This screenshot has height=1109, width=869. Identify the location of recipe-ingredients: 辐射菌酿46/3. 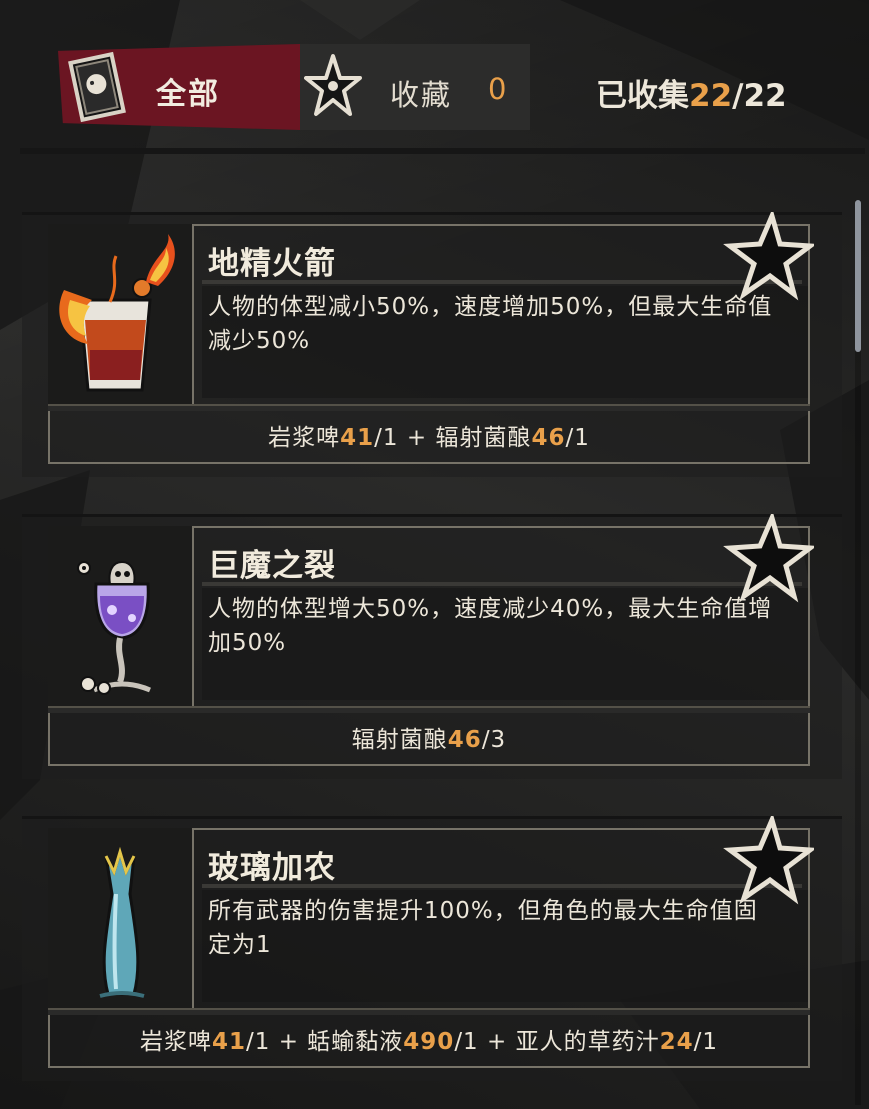
(429, 737).